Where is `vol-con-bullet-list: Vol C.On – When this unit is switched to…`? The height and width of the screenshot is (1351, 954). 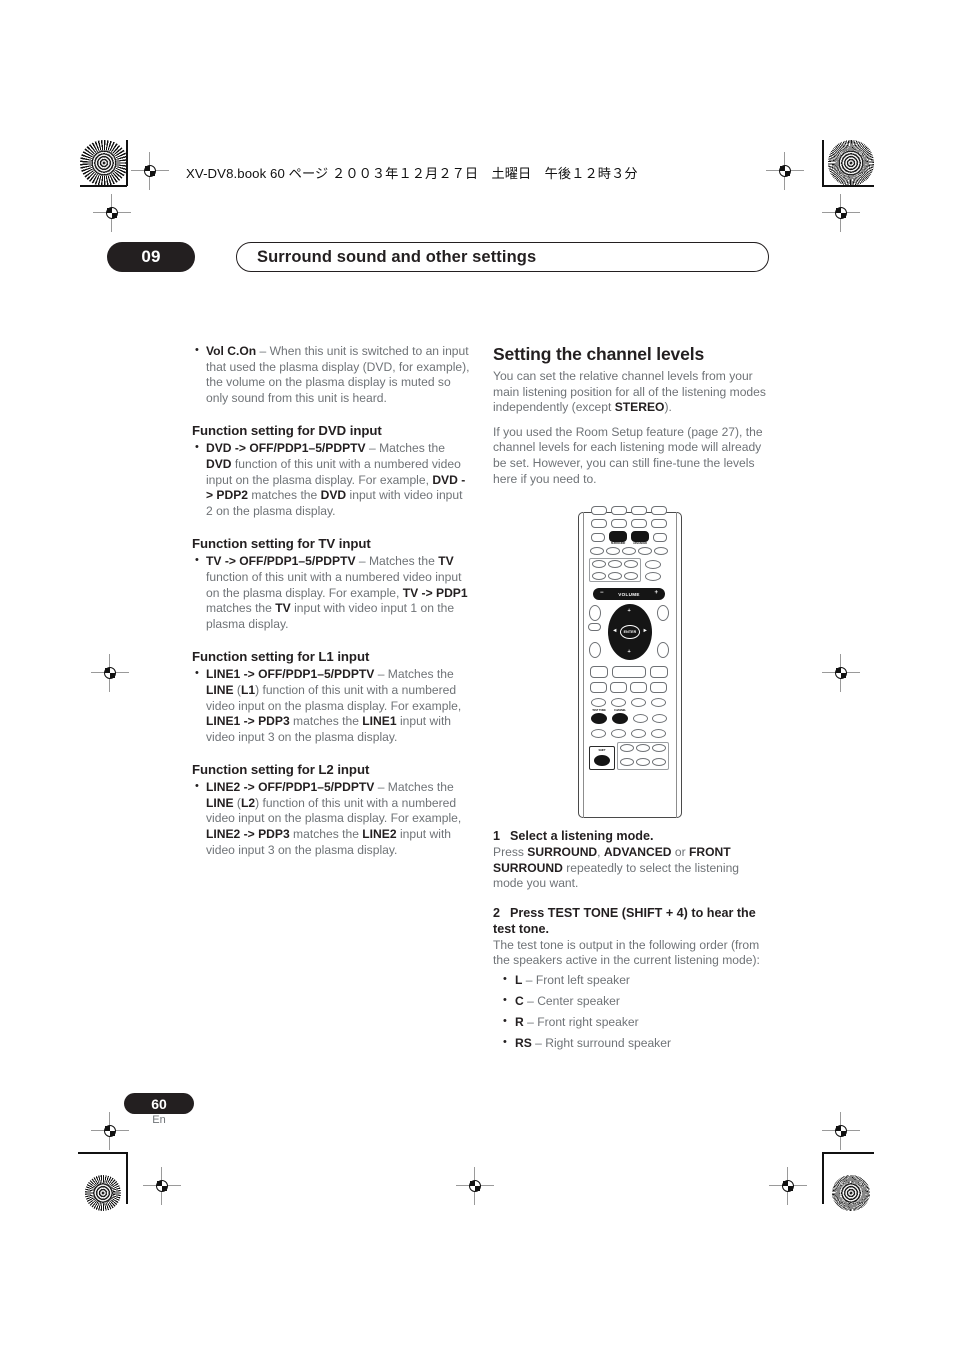 vol-con-bullet-list: Vol C.On – When this unit is switched to… is located at coordinates (331, 374).